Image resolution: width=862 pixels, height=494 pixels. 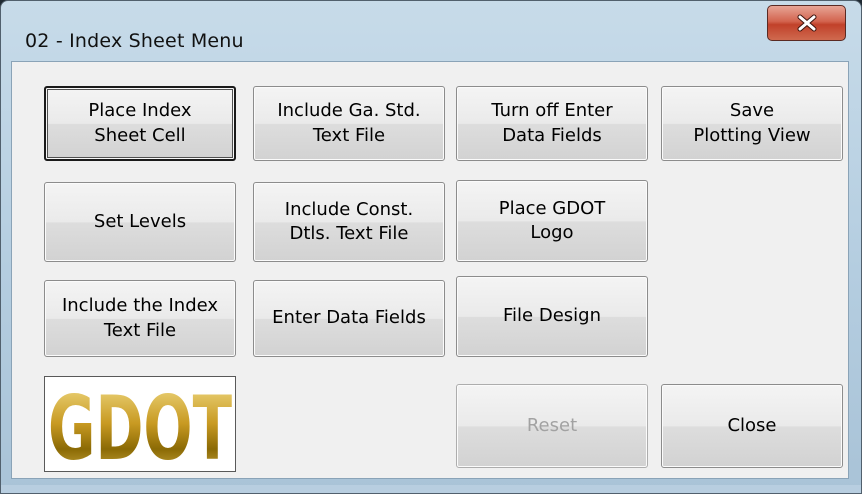 What do you see at coordinates (134, 41) in the screenshot?
I see `window-title: 02 - Index Sheet Menu` at bounding box center [134, 41].